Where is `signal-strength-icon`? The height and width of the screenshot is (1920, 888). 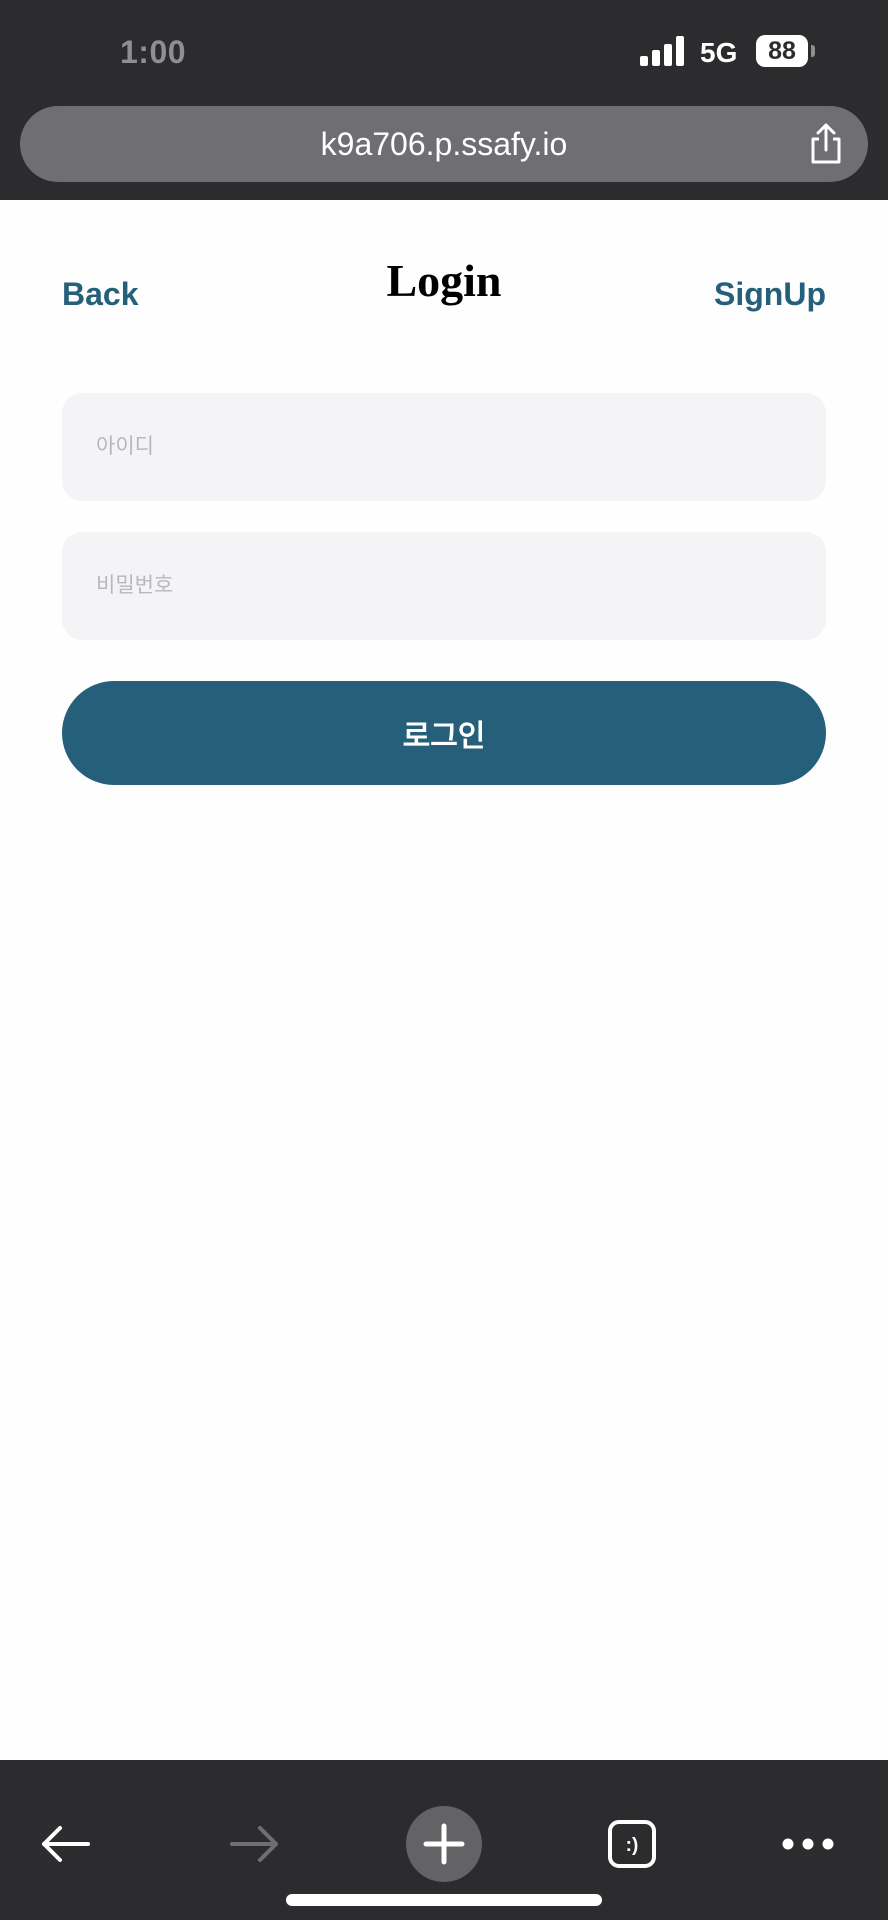 signal-strength-icon is located at coordinates (664, 51).